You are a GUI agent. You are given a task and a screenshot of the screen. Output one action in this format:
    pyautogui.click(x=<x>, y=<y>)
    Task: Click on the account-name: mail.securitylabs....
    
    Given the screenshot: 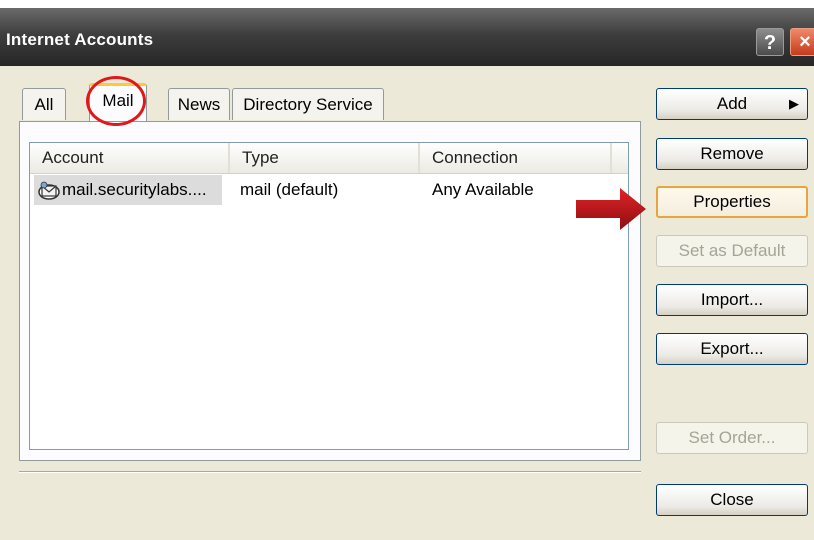 What is the action you would take?
    pyautogui.click(x=134, y=189)
    